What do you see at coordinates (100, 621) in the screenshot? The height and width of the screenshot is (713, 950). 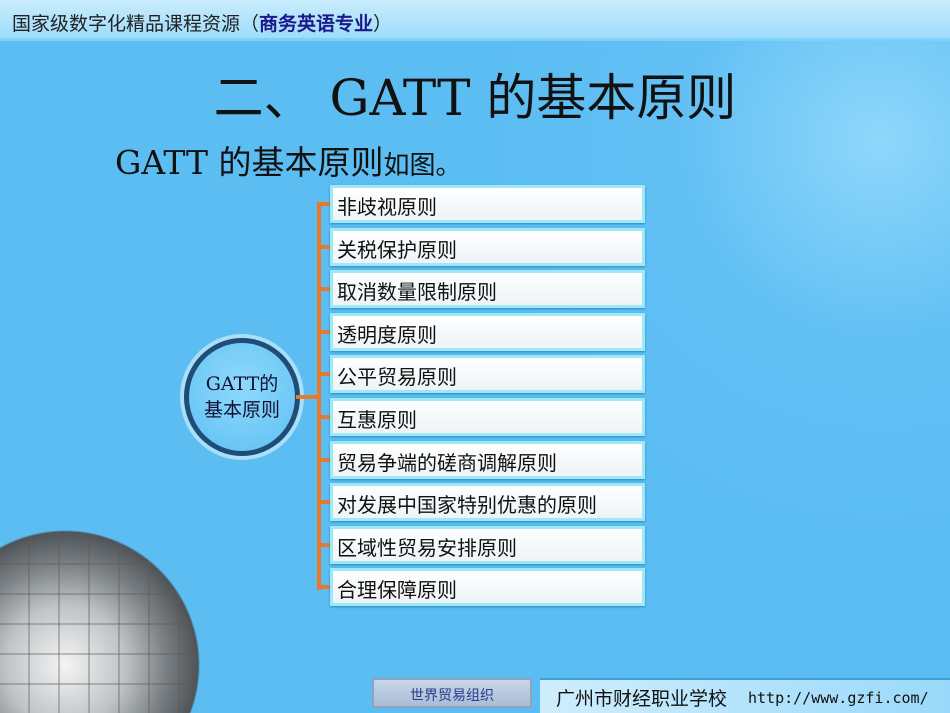 I see `globe-icon` at bounding box center [100, 621].